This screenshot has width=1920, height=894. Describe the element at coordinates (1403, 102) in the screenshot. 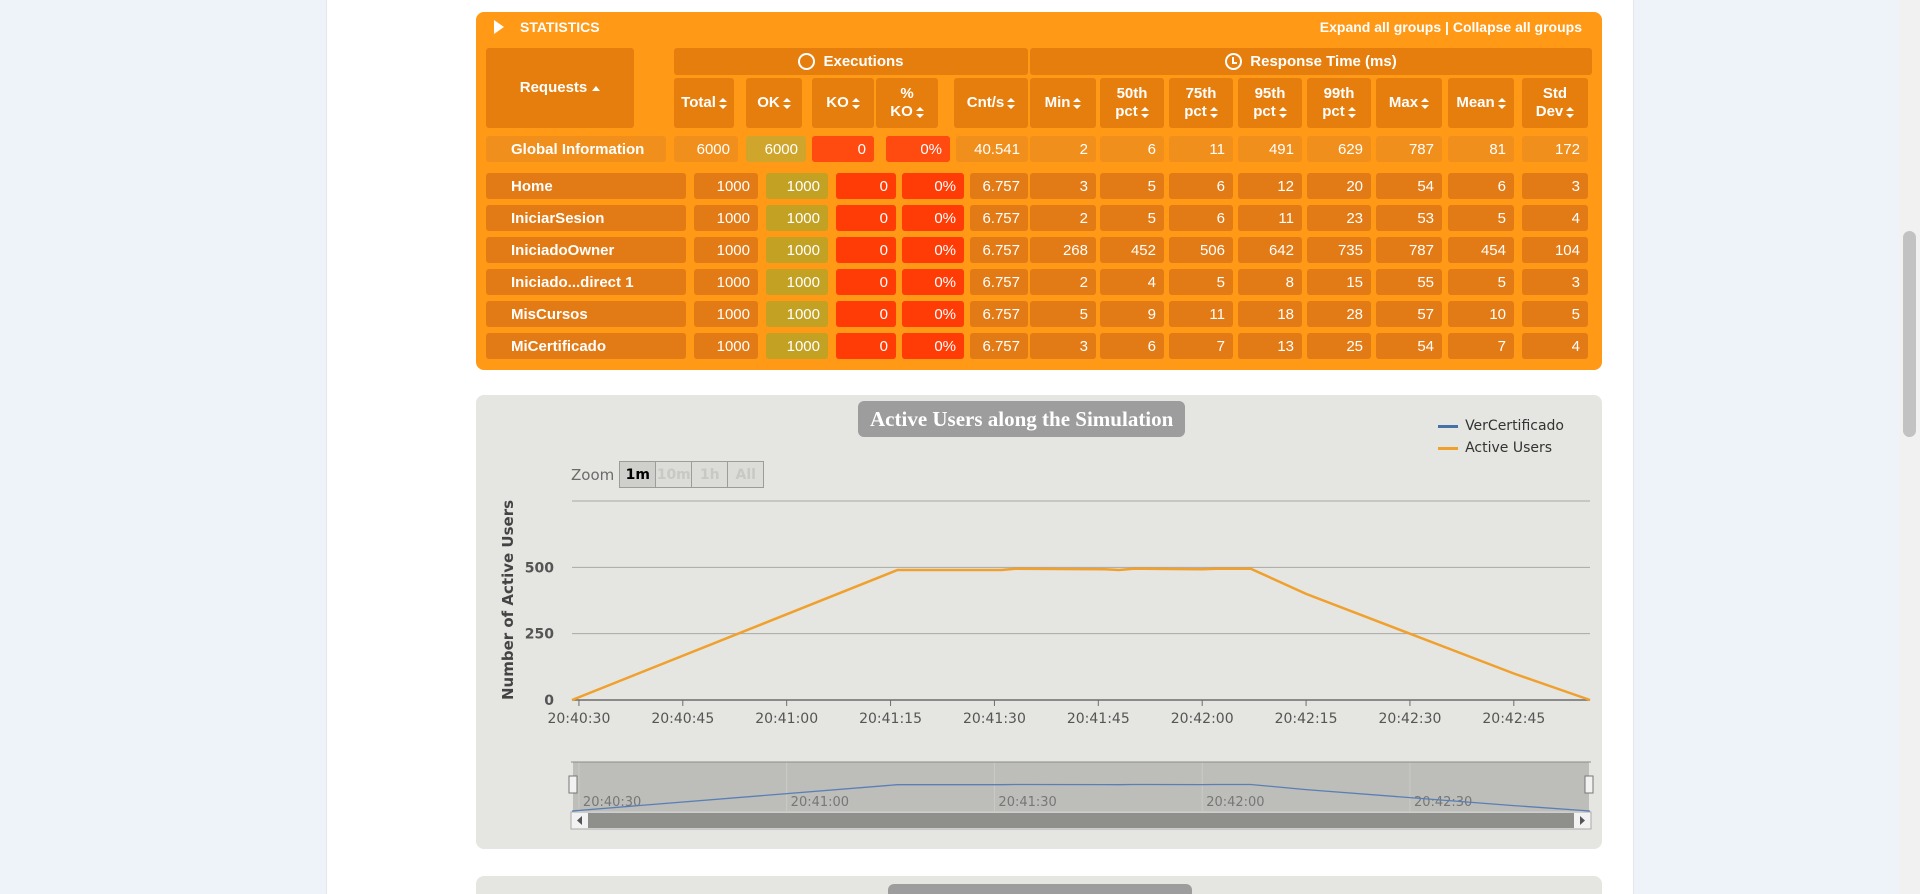

I see `header-max-label: Max` at that location.